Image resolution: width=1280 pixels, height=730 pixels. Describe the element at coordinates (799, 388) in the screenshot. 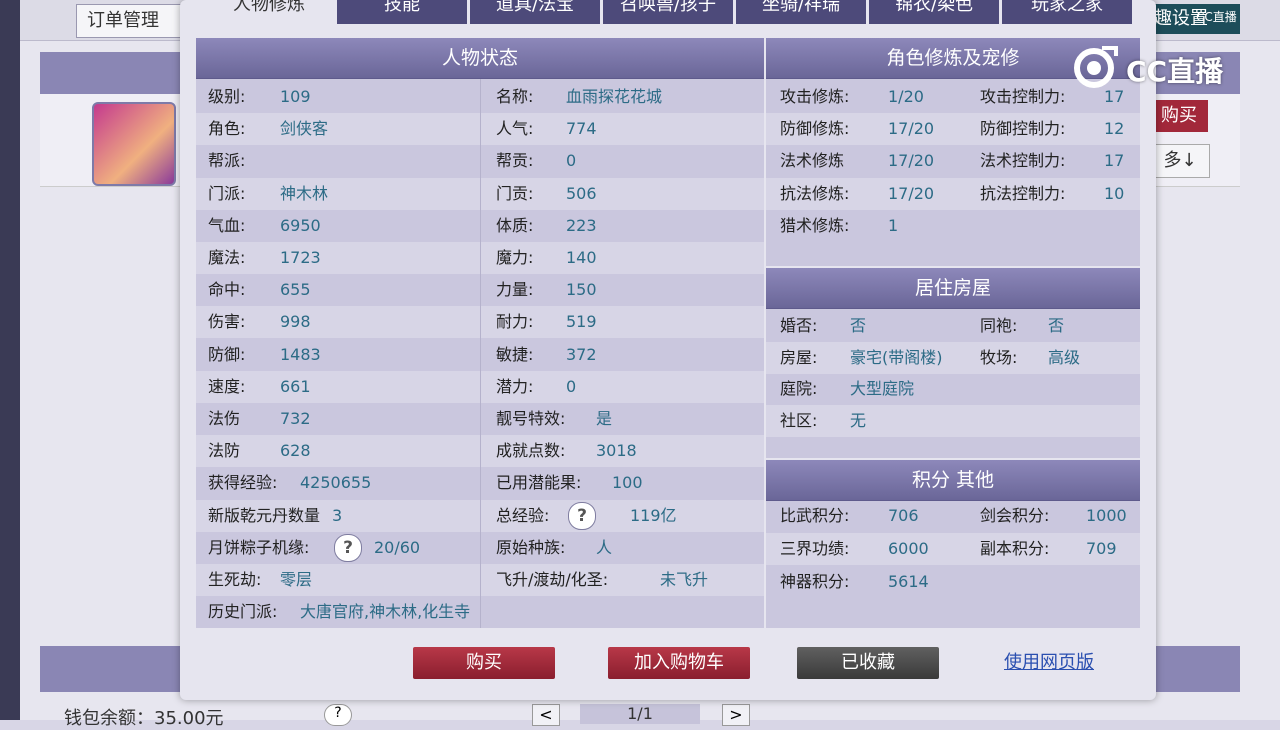

I see `housing-label: 庭院:` at that location.